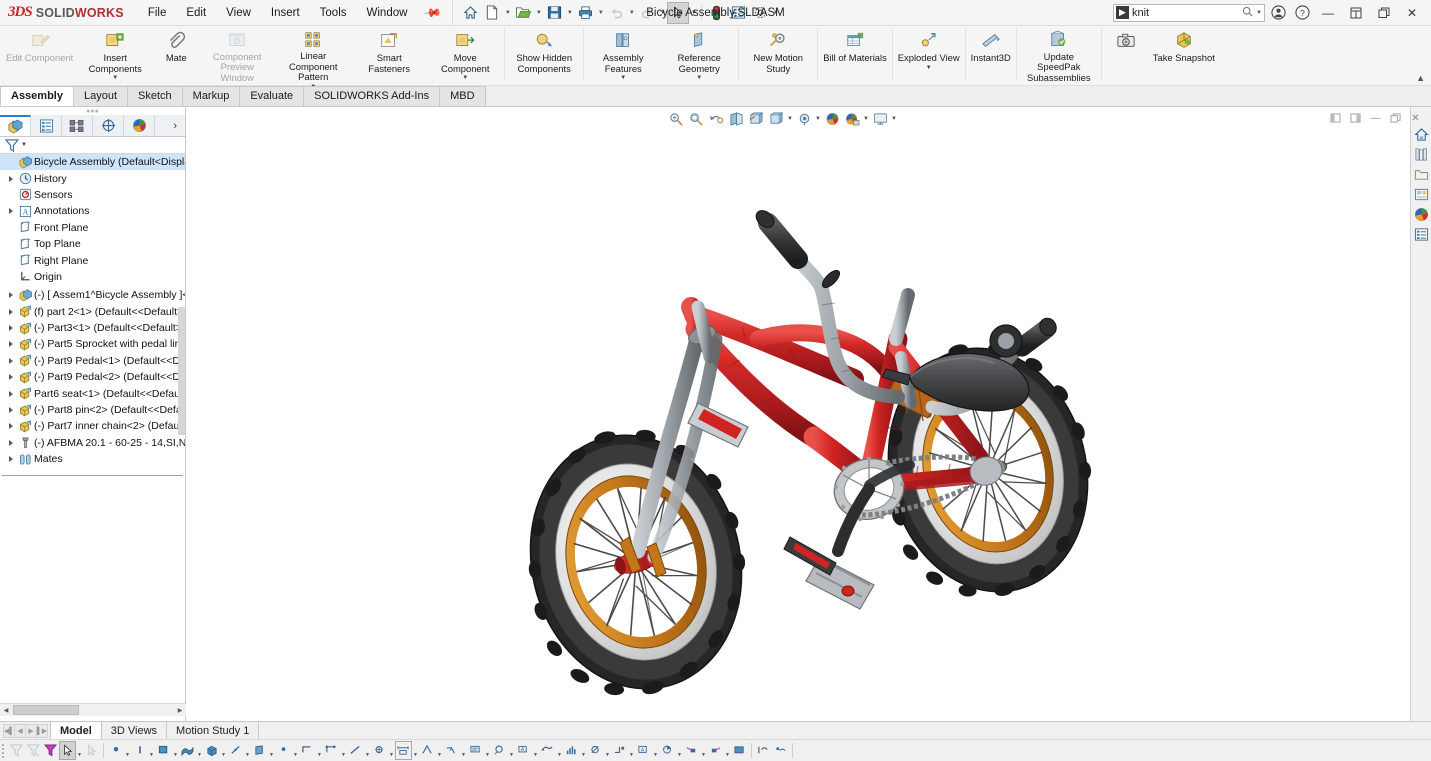 Image resolution: width=1431 pixels, height=761 pixels. What do you see at coordinates (92, 145) in the screenshot?
I see `feature-tree-filter: ▼` at bounding box center [92, 145].